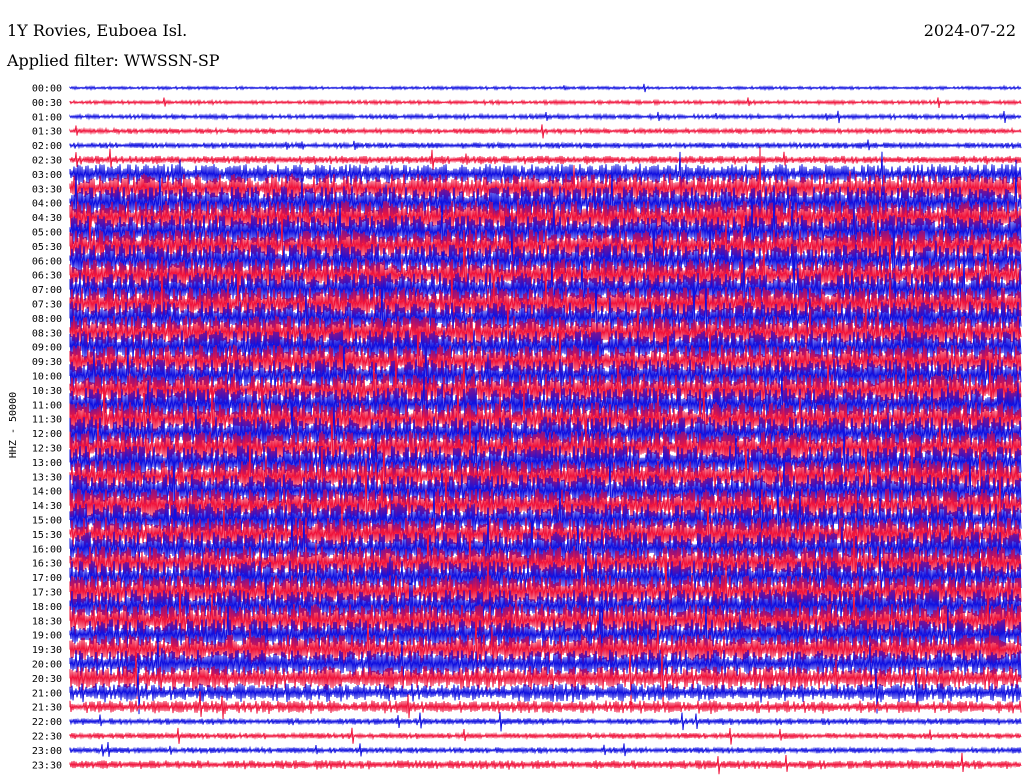  I want to click on time-tick-label: 16:30, so click(47, 564).